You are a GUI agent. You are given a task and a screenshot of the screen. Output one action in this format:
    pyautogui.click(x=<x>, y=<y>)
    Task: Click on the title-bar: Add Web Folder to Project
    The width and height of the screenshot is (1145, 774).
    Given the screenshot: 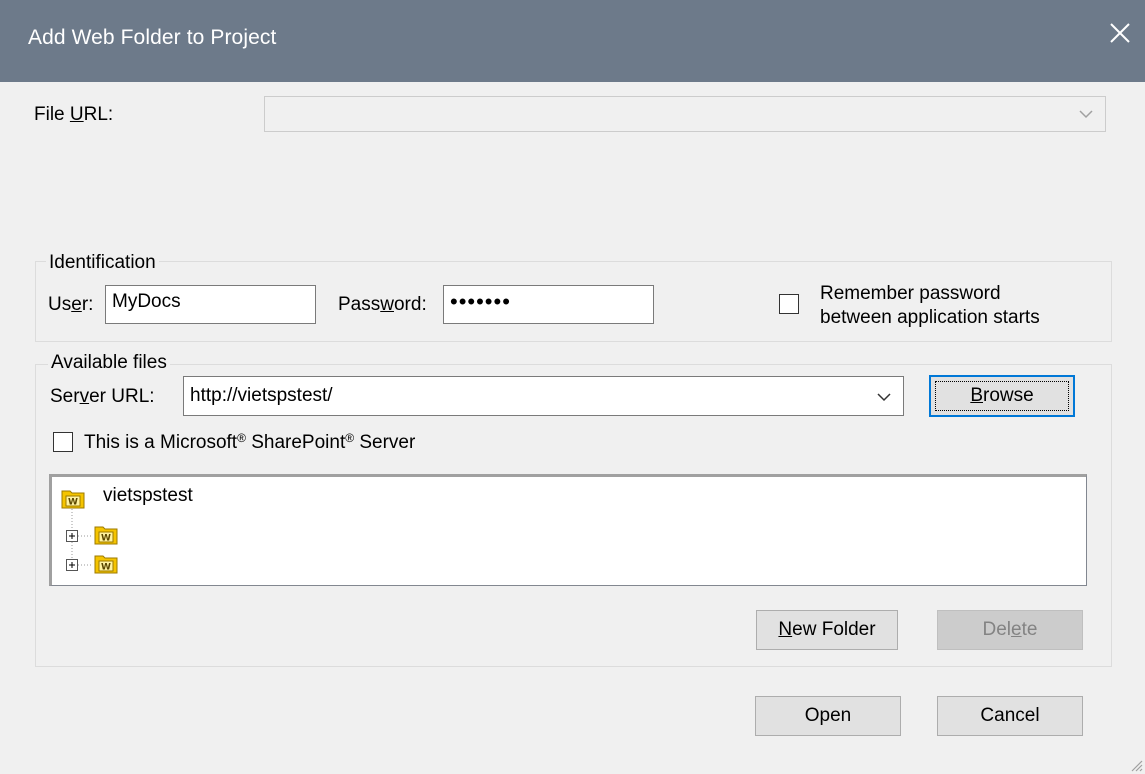 What is the action you would take?
    pyautogui.click(x=572, y=41)
    